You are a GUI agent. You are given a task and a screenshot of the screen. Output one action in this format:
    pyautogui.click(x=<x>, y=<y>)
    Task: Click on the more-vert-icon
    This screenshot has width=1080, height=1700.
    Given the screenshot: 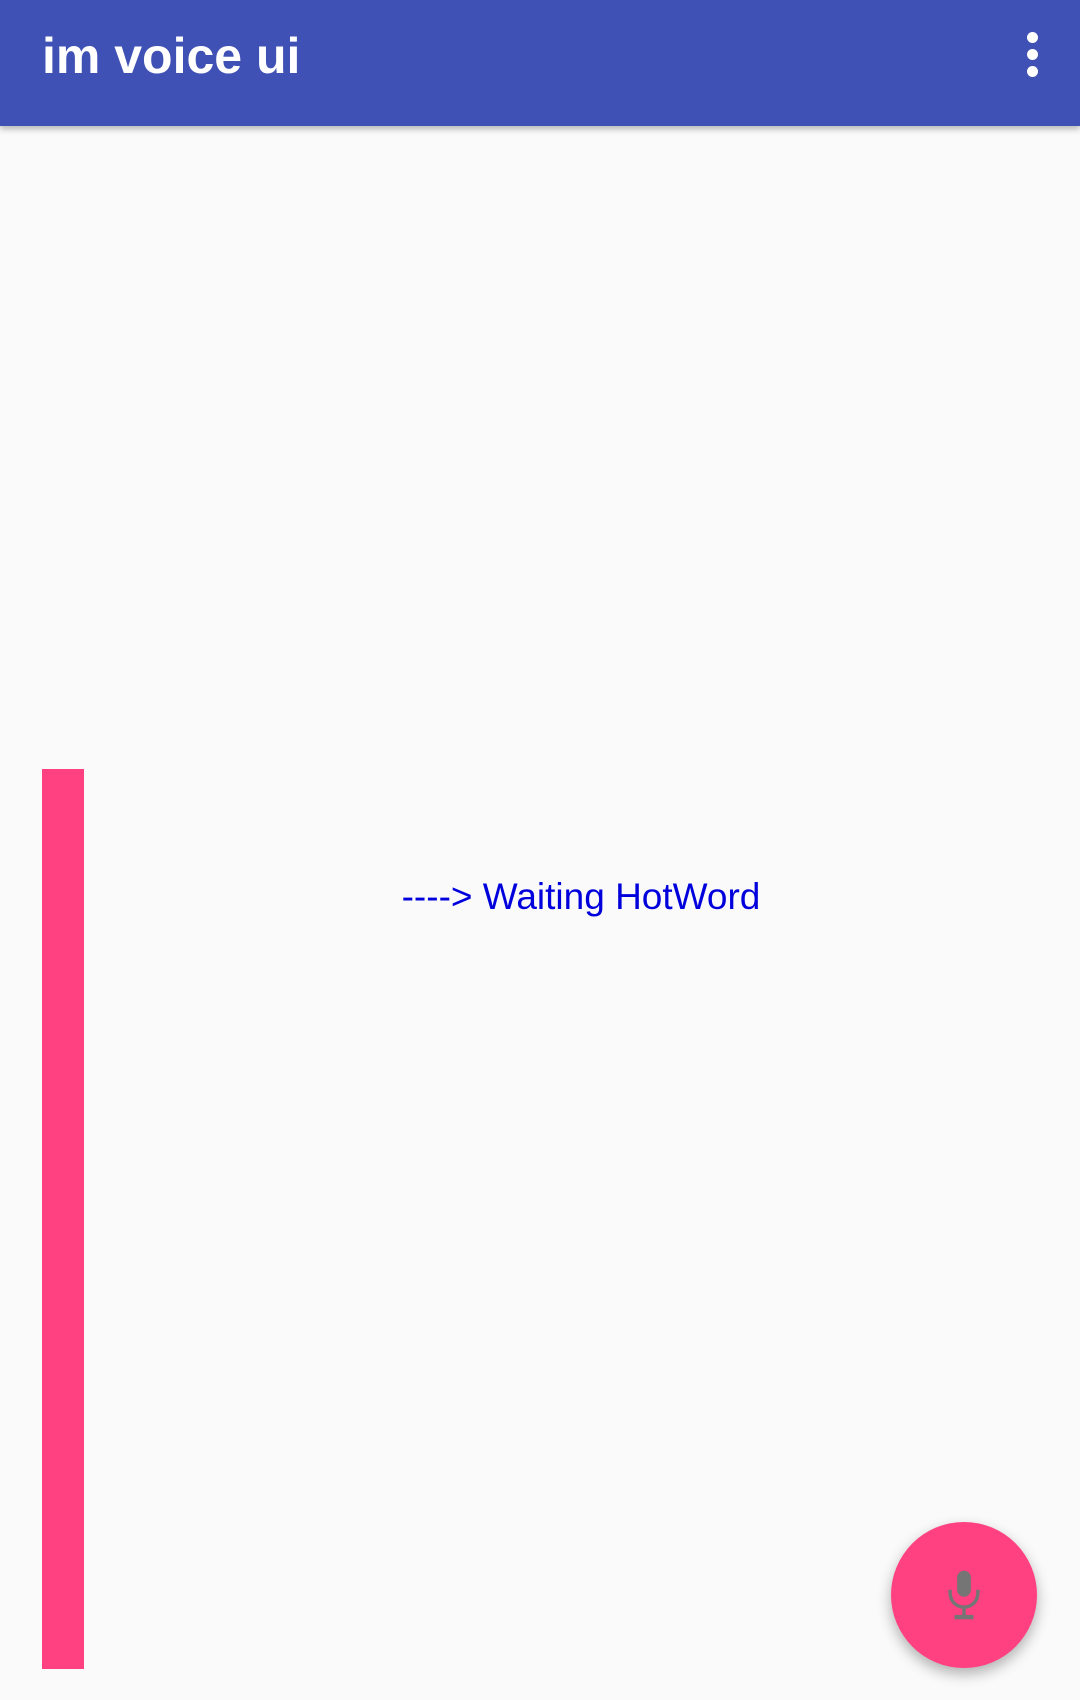 What is the action you would take?
    pyautogui.click(x=1032, y=37)
    